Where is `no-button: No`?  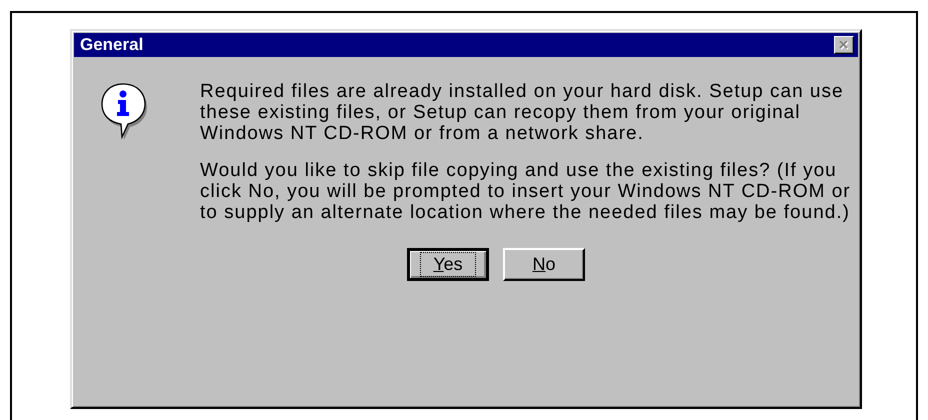
no-button: No is located at coordinates (544, 264).